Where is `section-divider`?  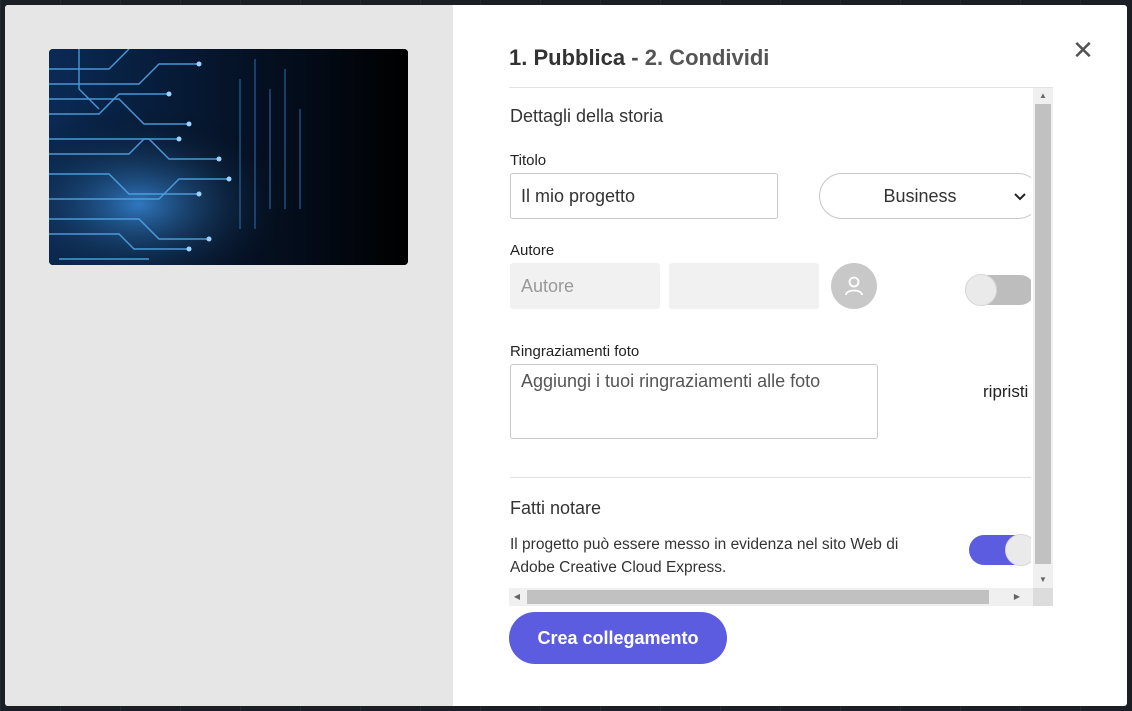
section-divider is located at coordinates (770, 477).